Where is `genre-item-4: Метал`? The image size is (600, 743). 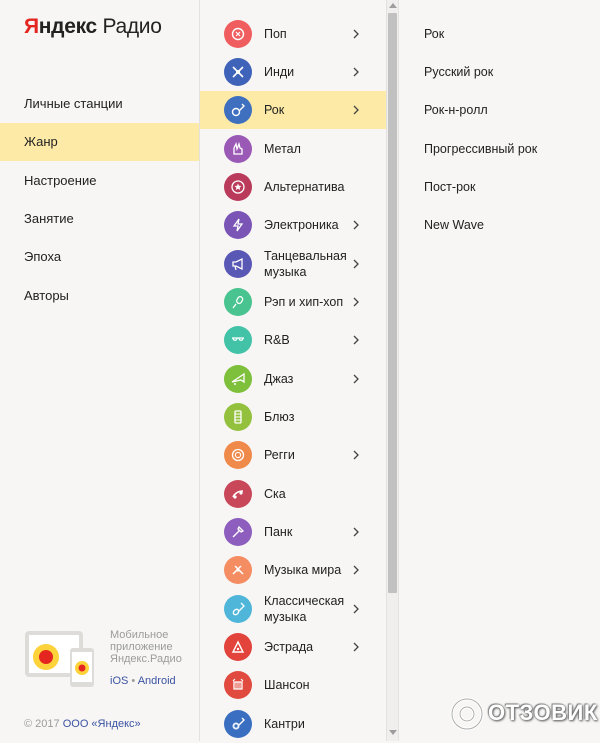
genre-item-4: Метал is located at coordinates (293, 149).